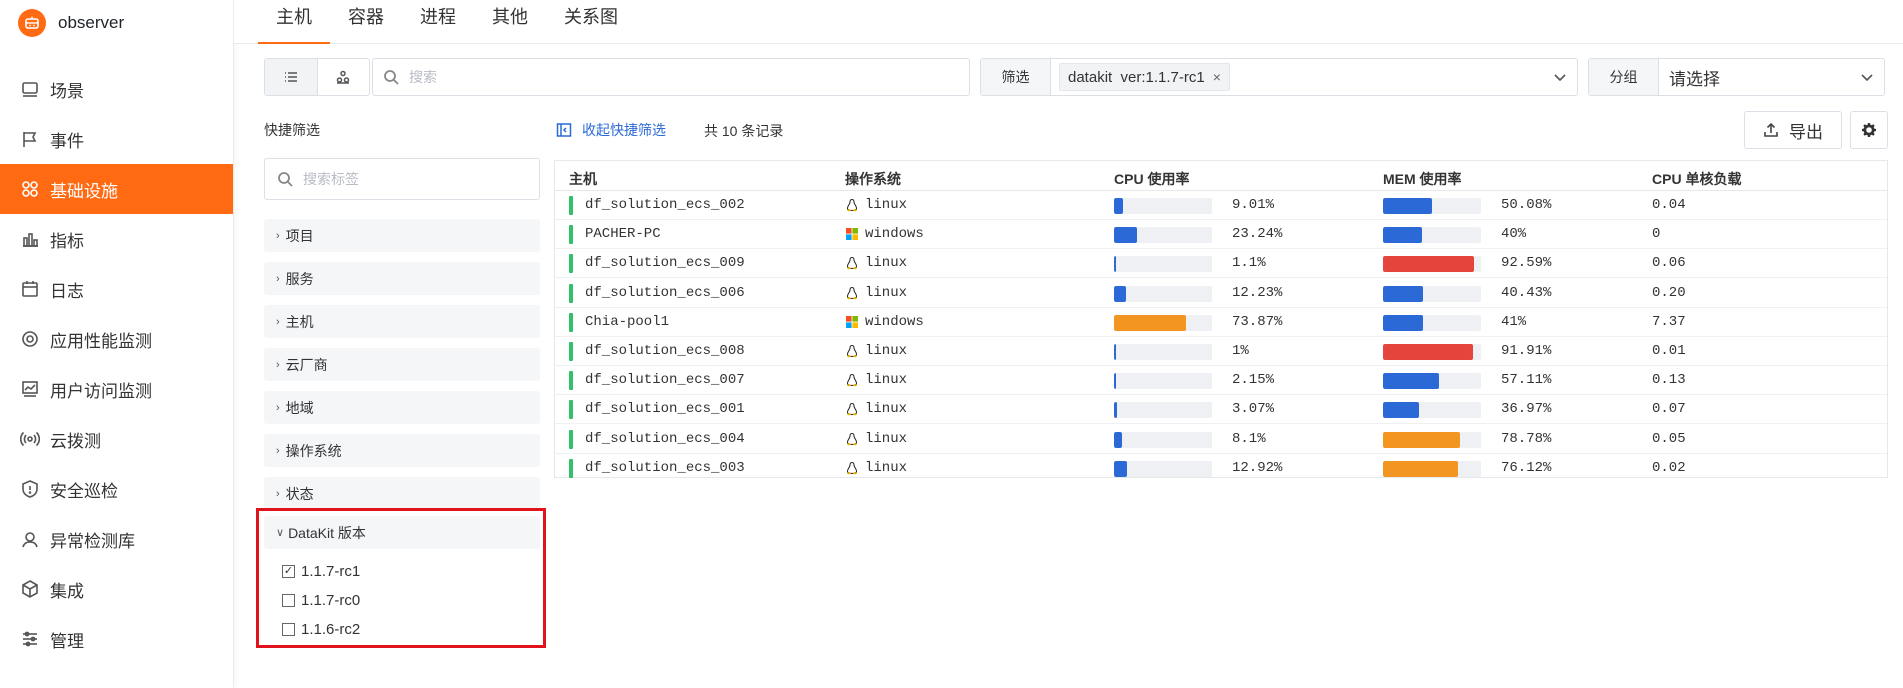 This screenshot has height=688, width=1903. I want to click on sidebar-item-metrics: 指标, so click(116, 239).